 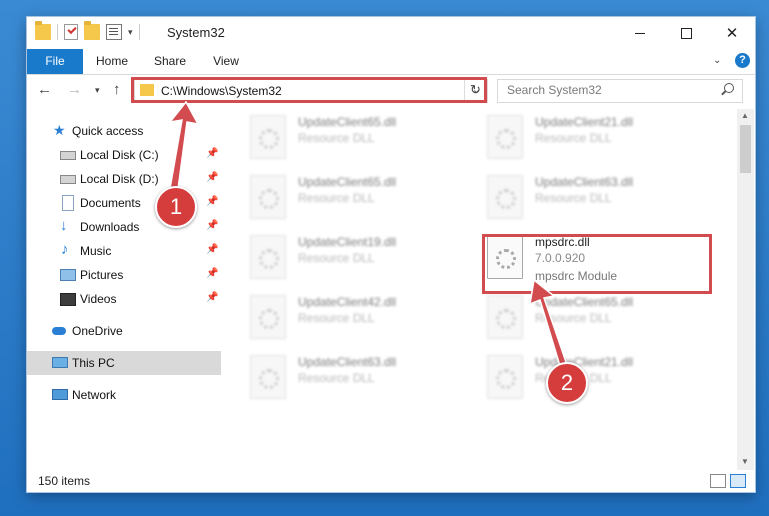 I want to click on sidebar-item-label: Local Disk (D:), so click(x=119, y=179).